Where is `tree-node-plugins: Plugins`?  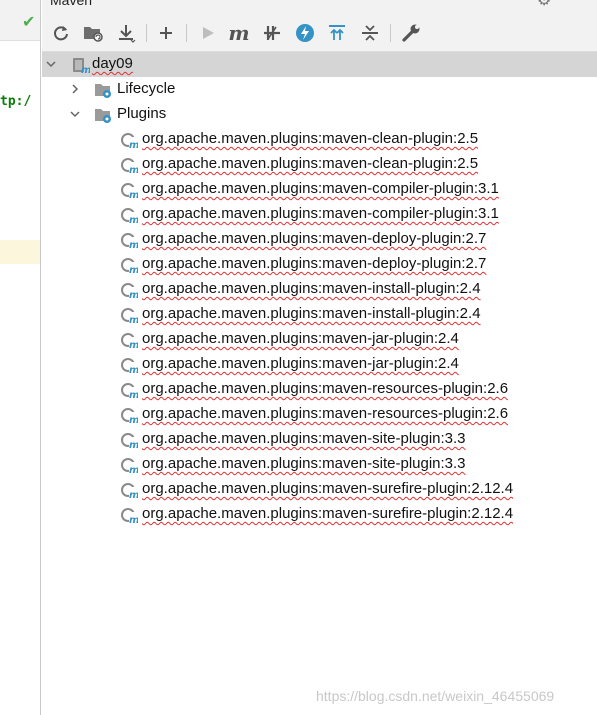
tree-node-plugins: Plugins is located at coordinates (319, 114).